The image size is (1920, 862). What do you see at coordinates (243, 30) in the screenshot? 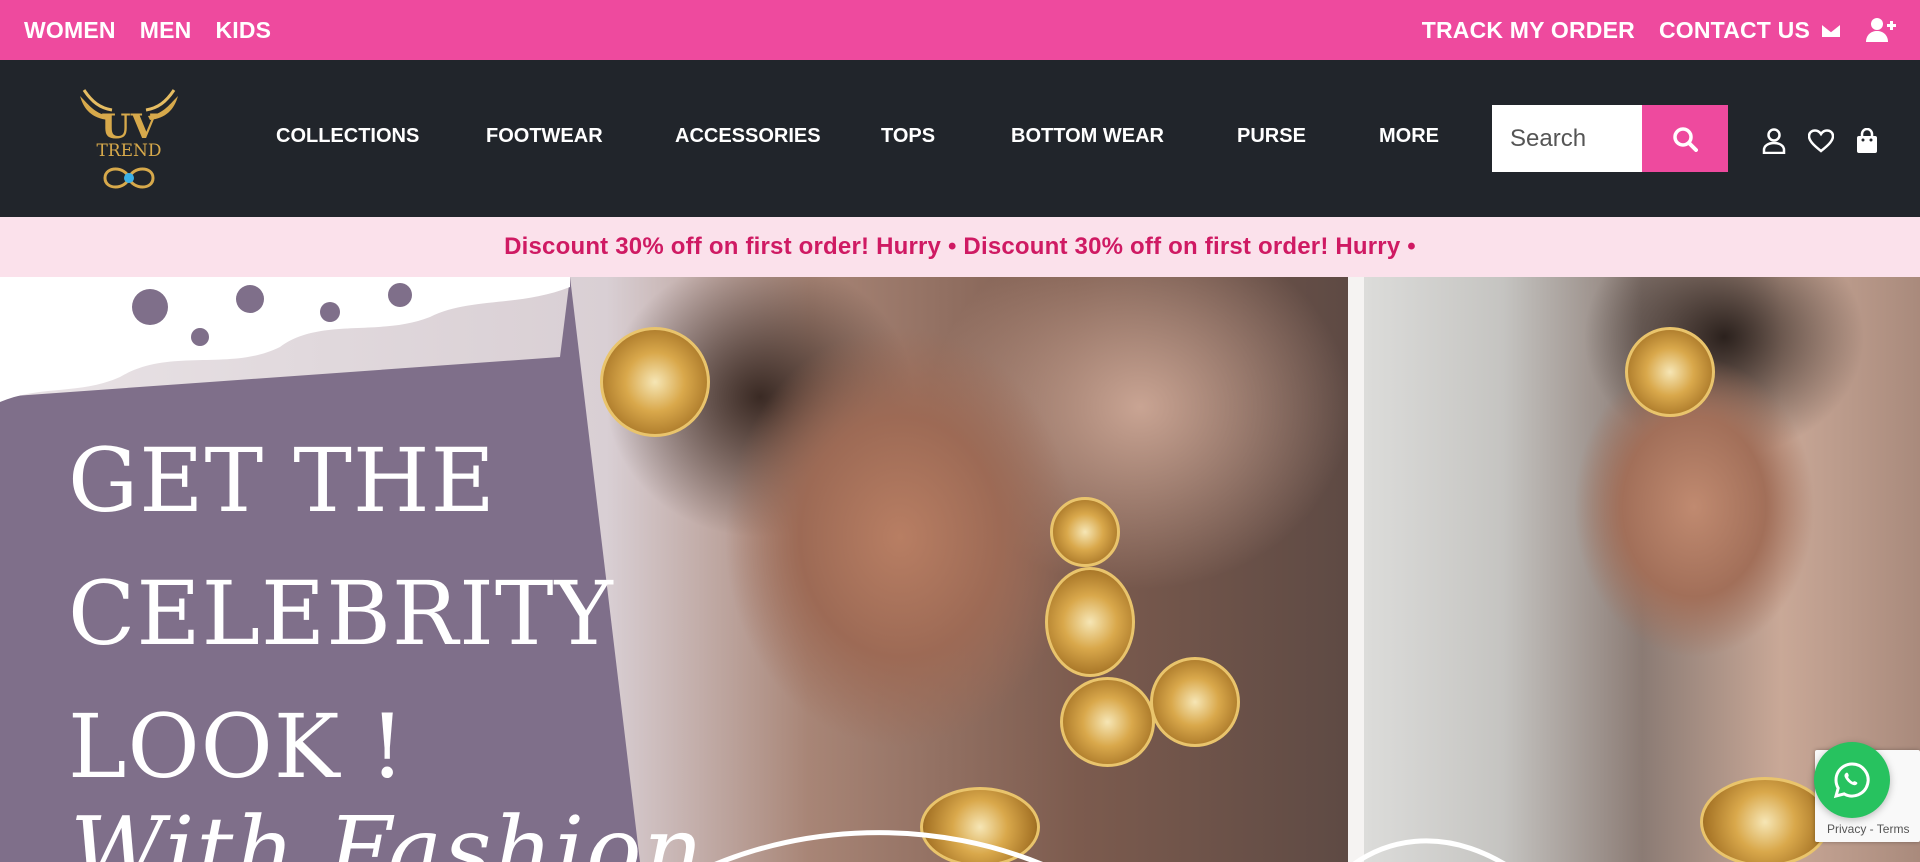
I see `top-link-kids: KIDS` at bounding box center [243, 30].